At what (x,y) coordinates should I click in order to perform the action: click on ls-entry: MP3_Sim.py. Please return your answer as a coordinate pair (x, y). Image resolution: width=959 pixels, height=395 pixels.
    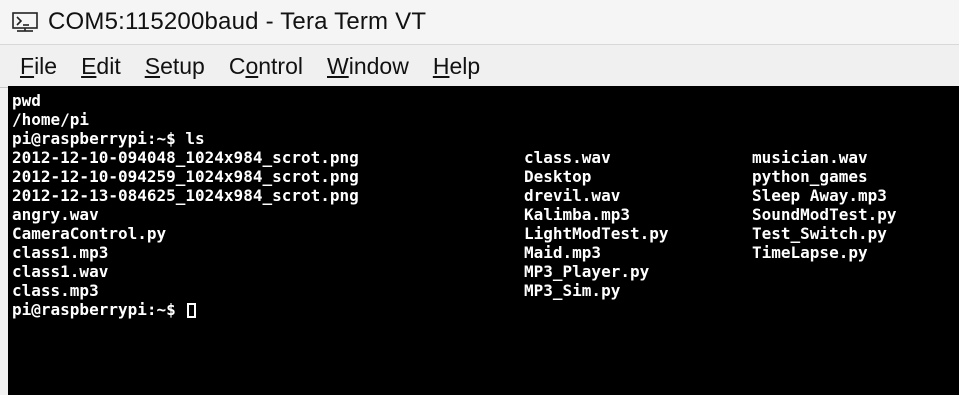
    Looking at the image, I should click on (572, 290).